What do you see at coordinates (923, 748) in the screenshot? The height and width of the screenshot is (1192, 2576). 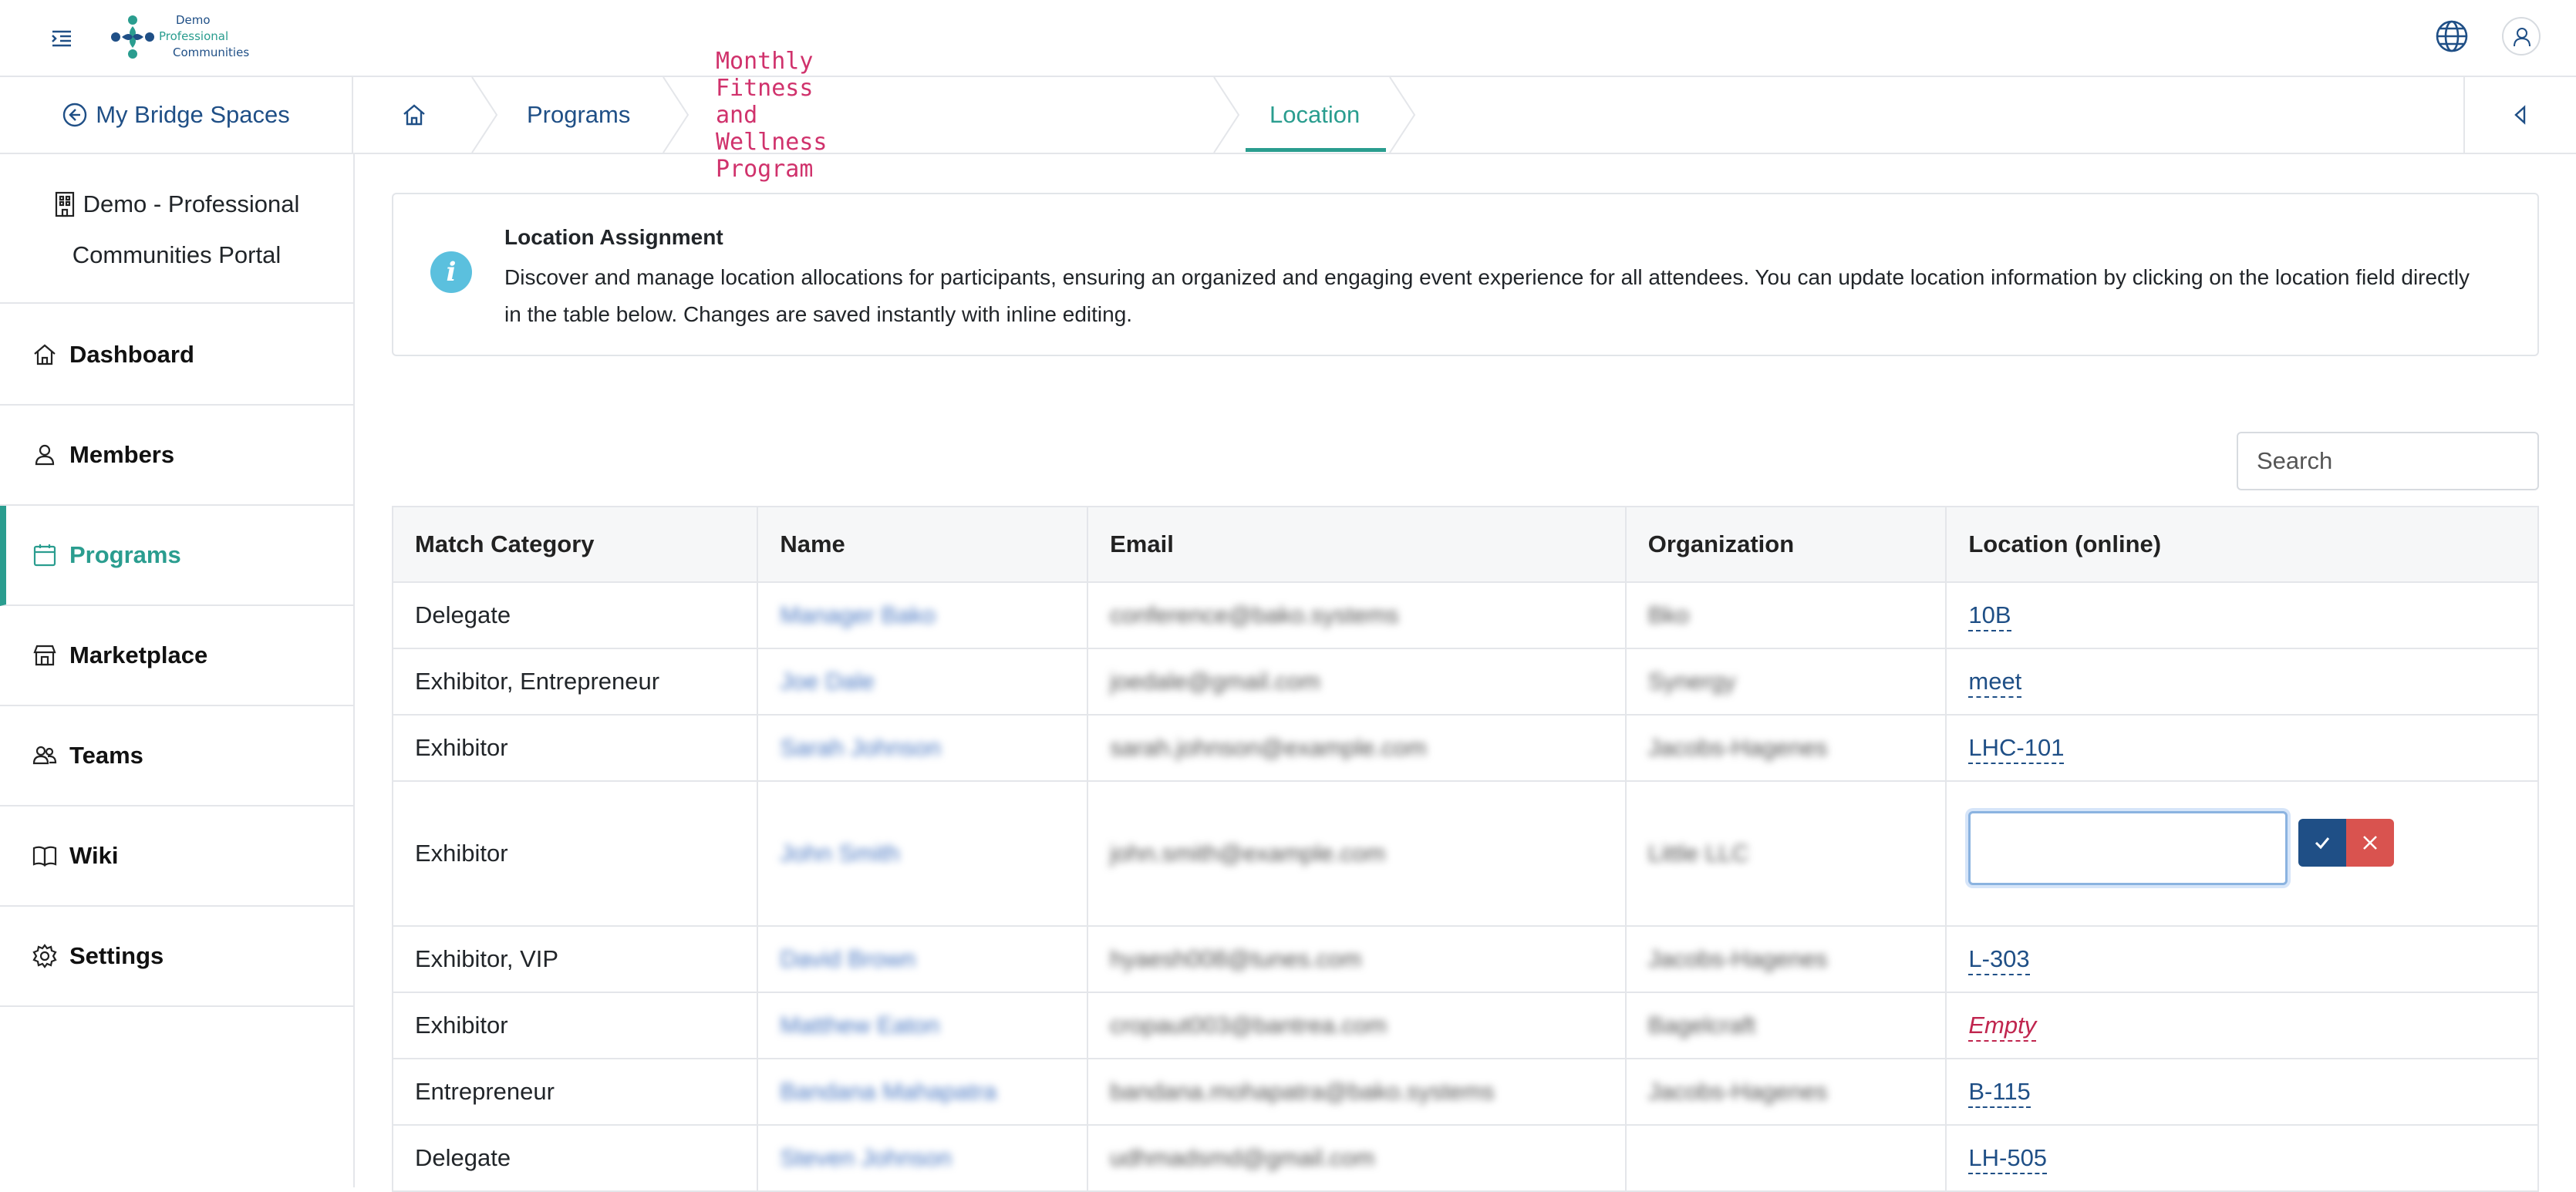 I see `cell-name: Sarah Johnson` at bounding box center [923, 748].